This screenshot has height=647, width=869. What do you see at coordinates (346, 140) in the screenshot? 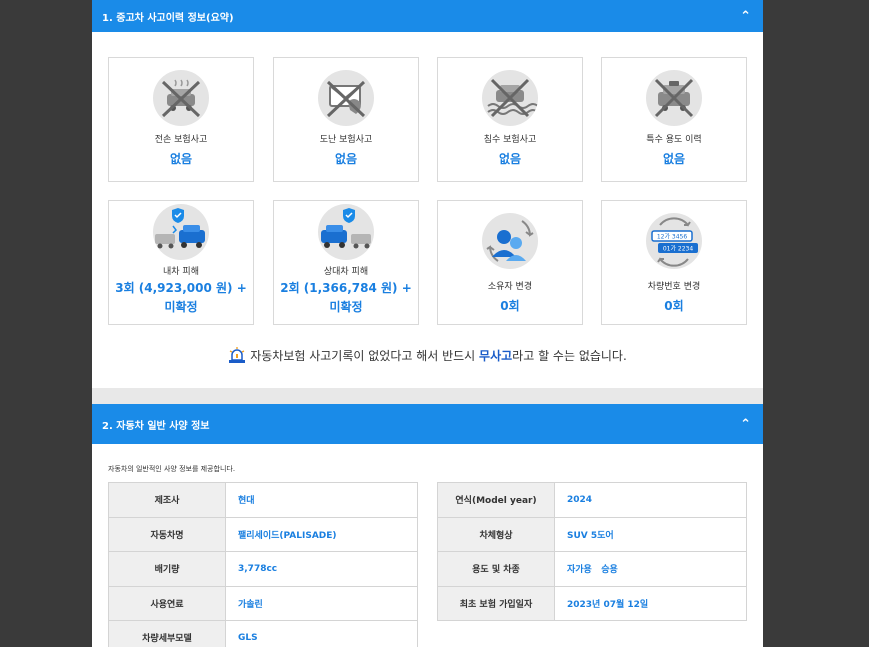
I see `card-label: 도난 보험사고` at bounding box center [346, 140].